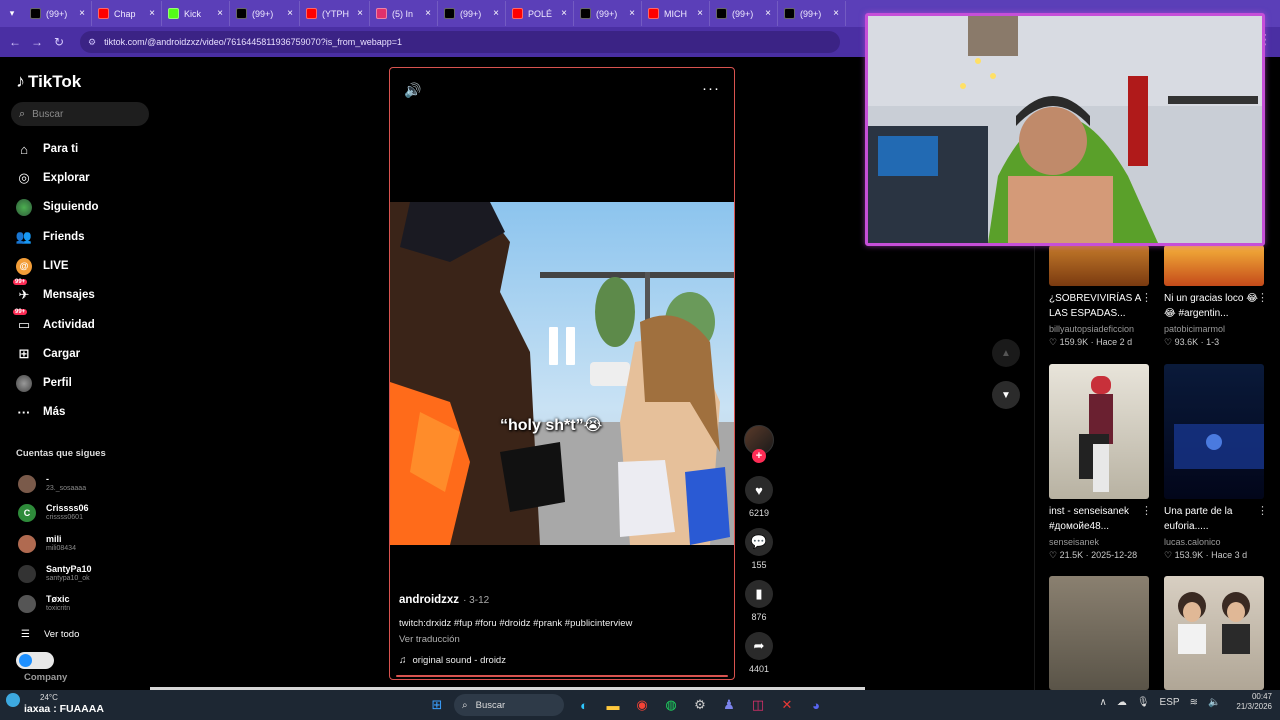 The image size is (1280, 720). Describe the element at coordinates (758, 705) in the screenshot. I see `instagram-icon: ◫` at that location.